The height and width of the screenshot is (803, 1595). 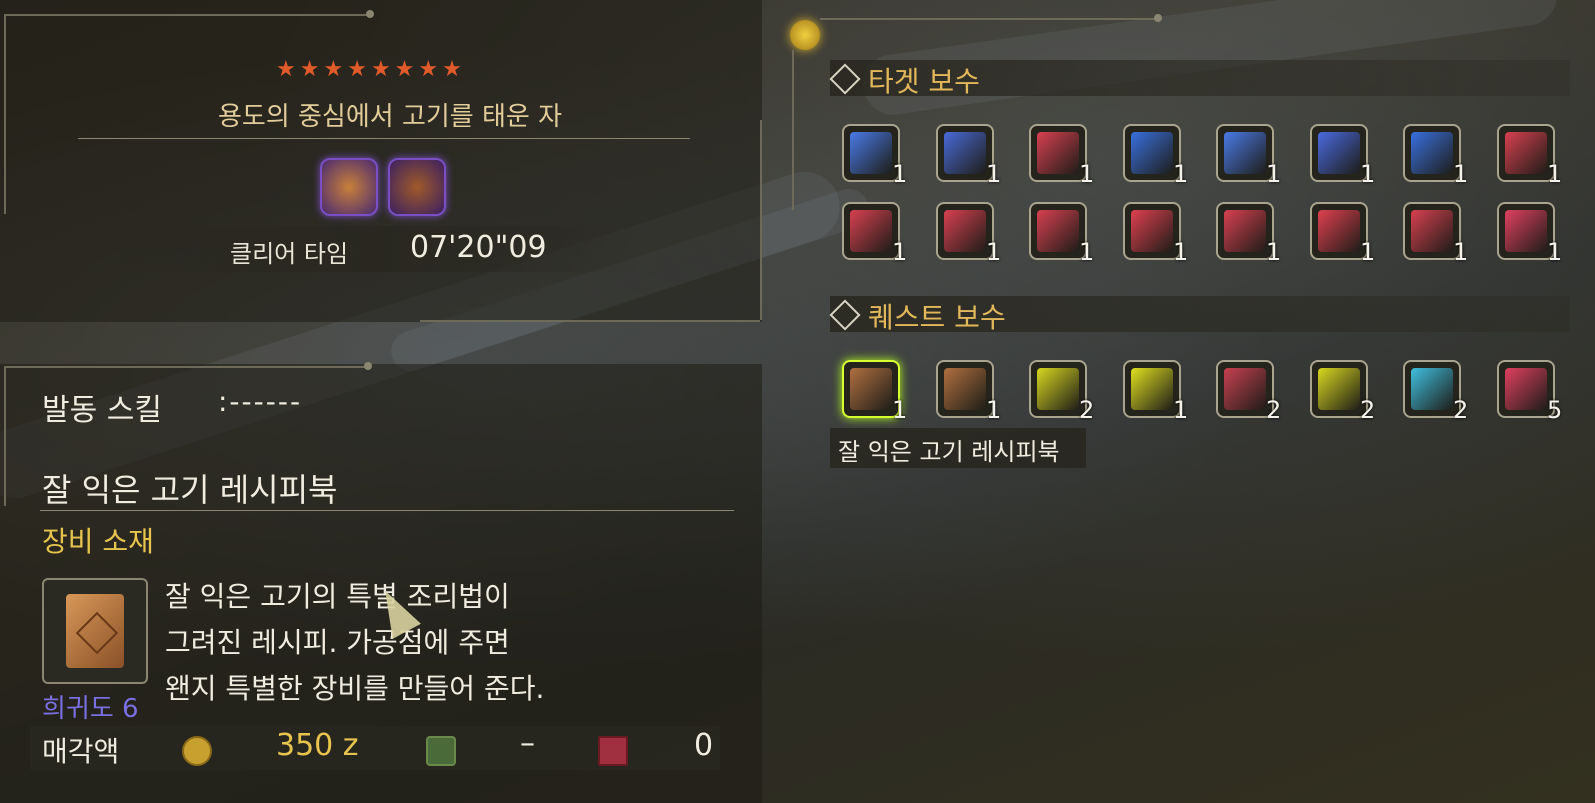 I want to click on research-points-icon, so click(x=441, y=751).